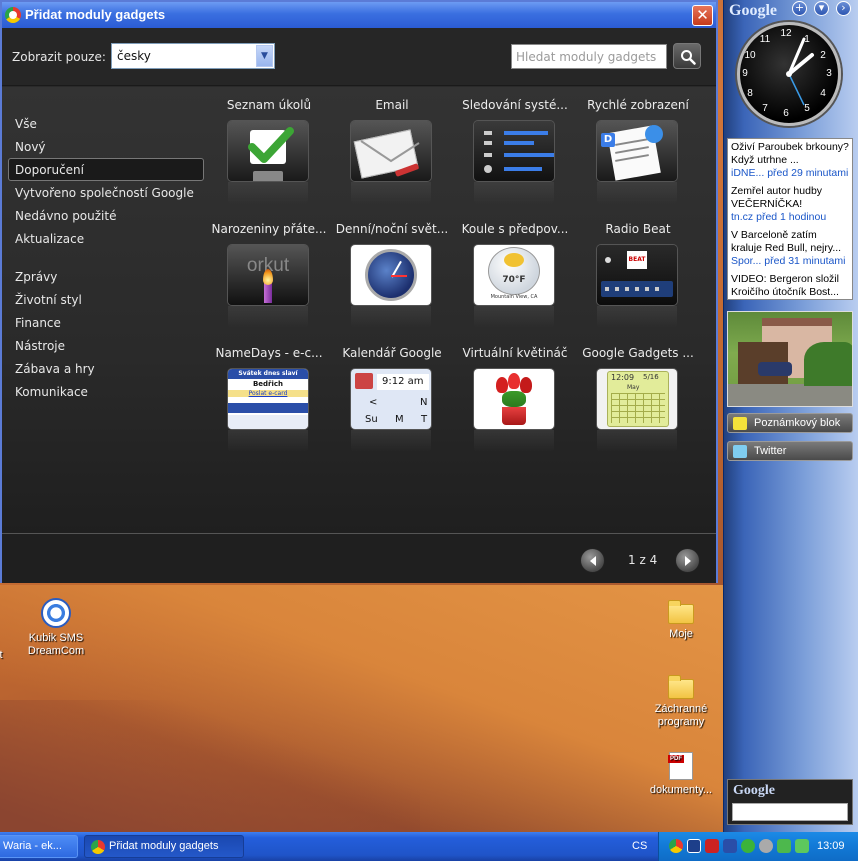 The image size is (858, 861). Describe the element at coordinates (676, 846) in the screenshot. I see `google-desktop-tray-icon` at that location.